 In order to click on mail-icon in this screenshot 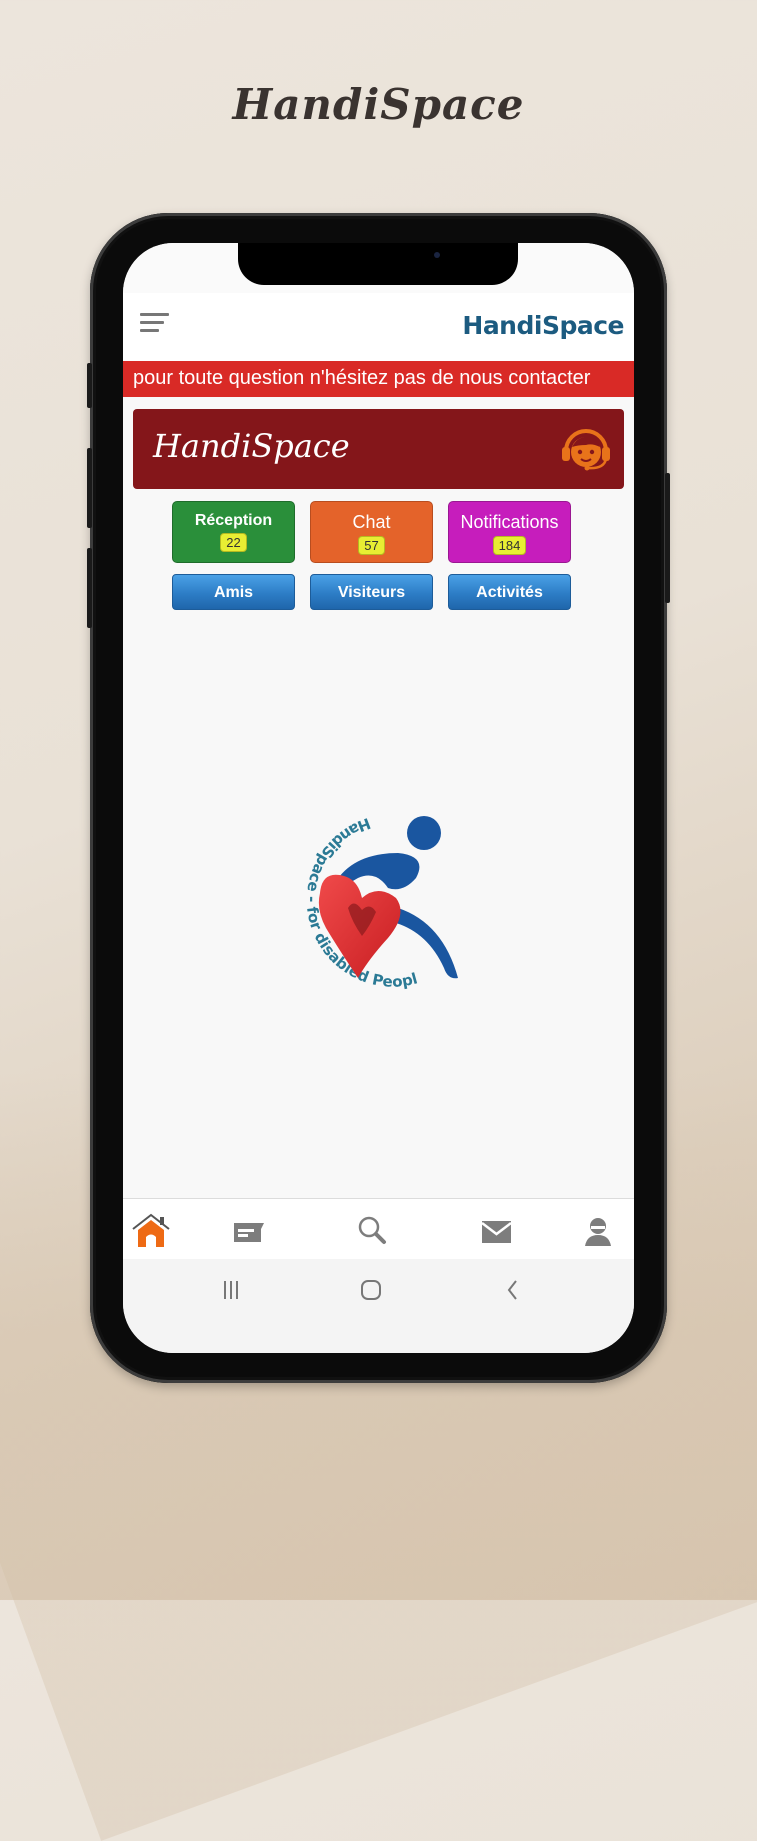, I will do `click(496, 1231)`.